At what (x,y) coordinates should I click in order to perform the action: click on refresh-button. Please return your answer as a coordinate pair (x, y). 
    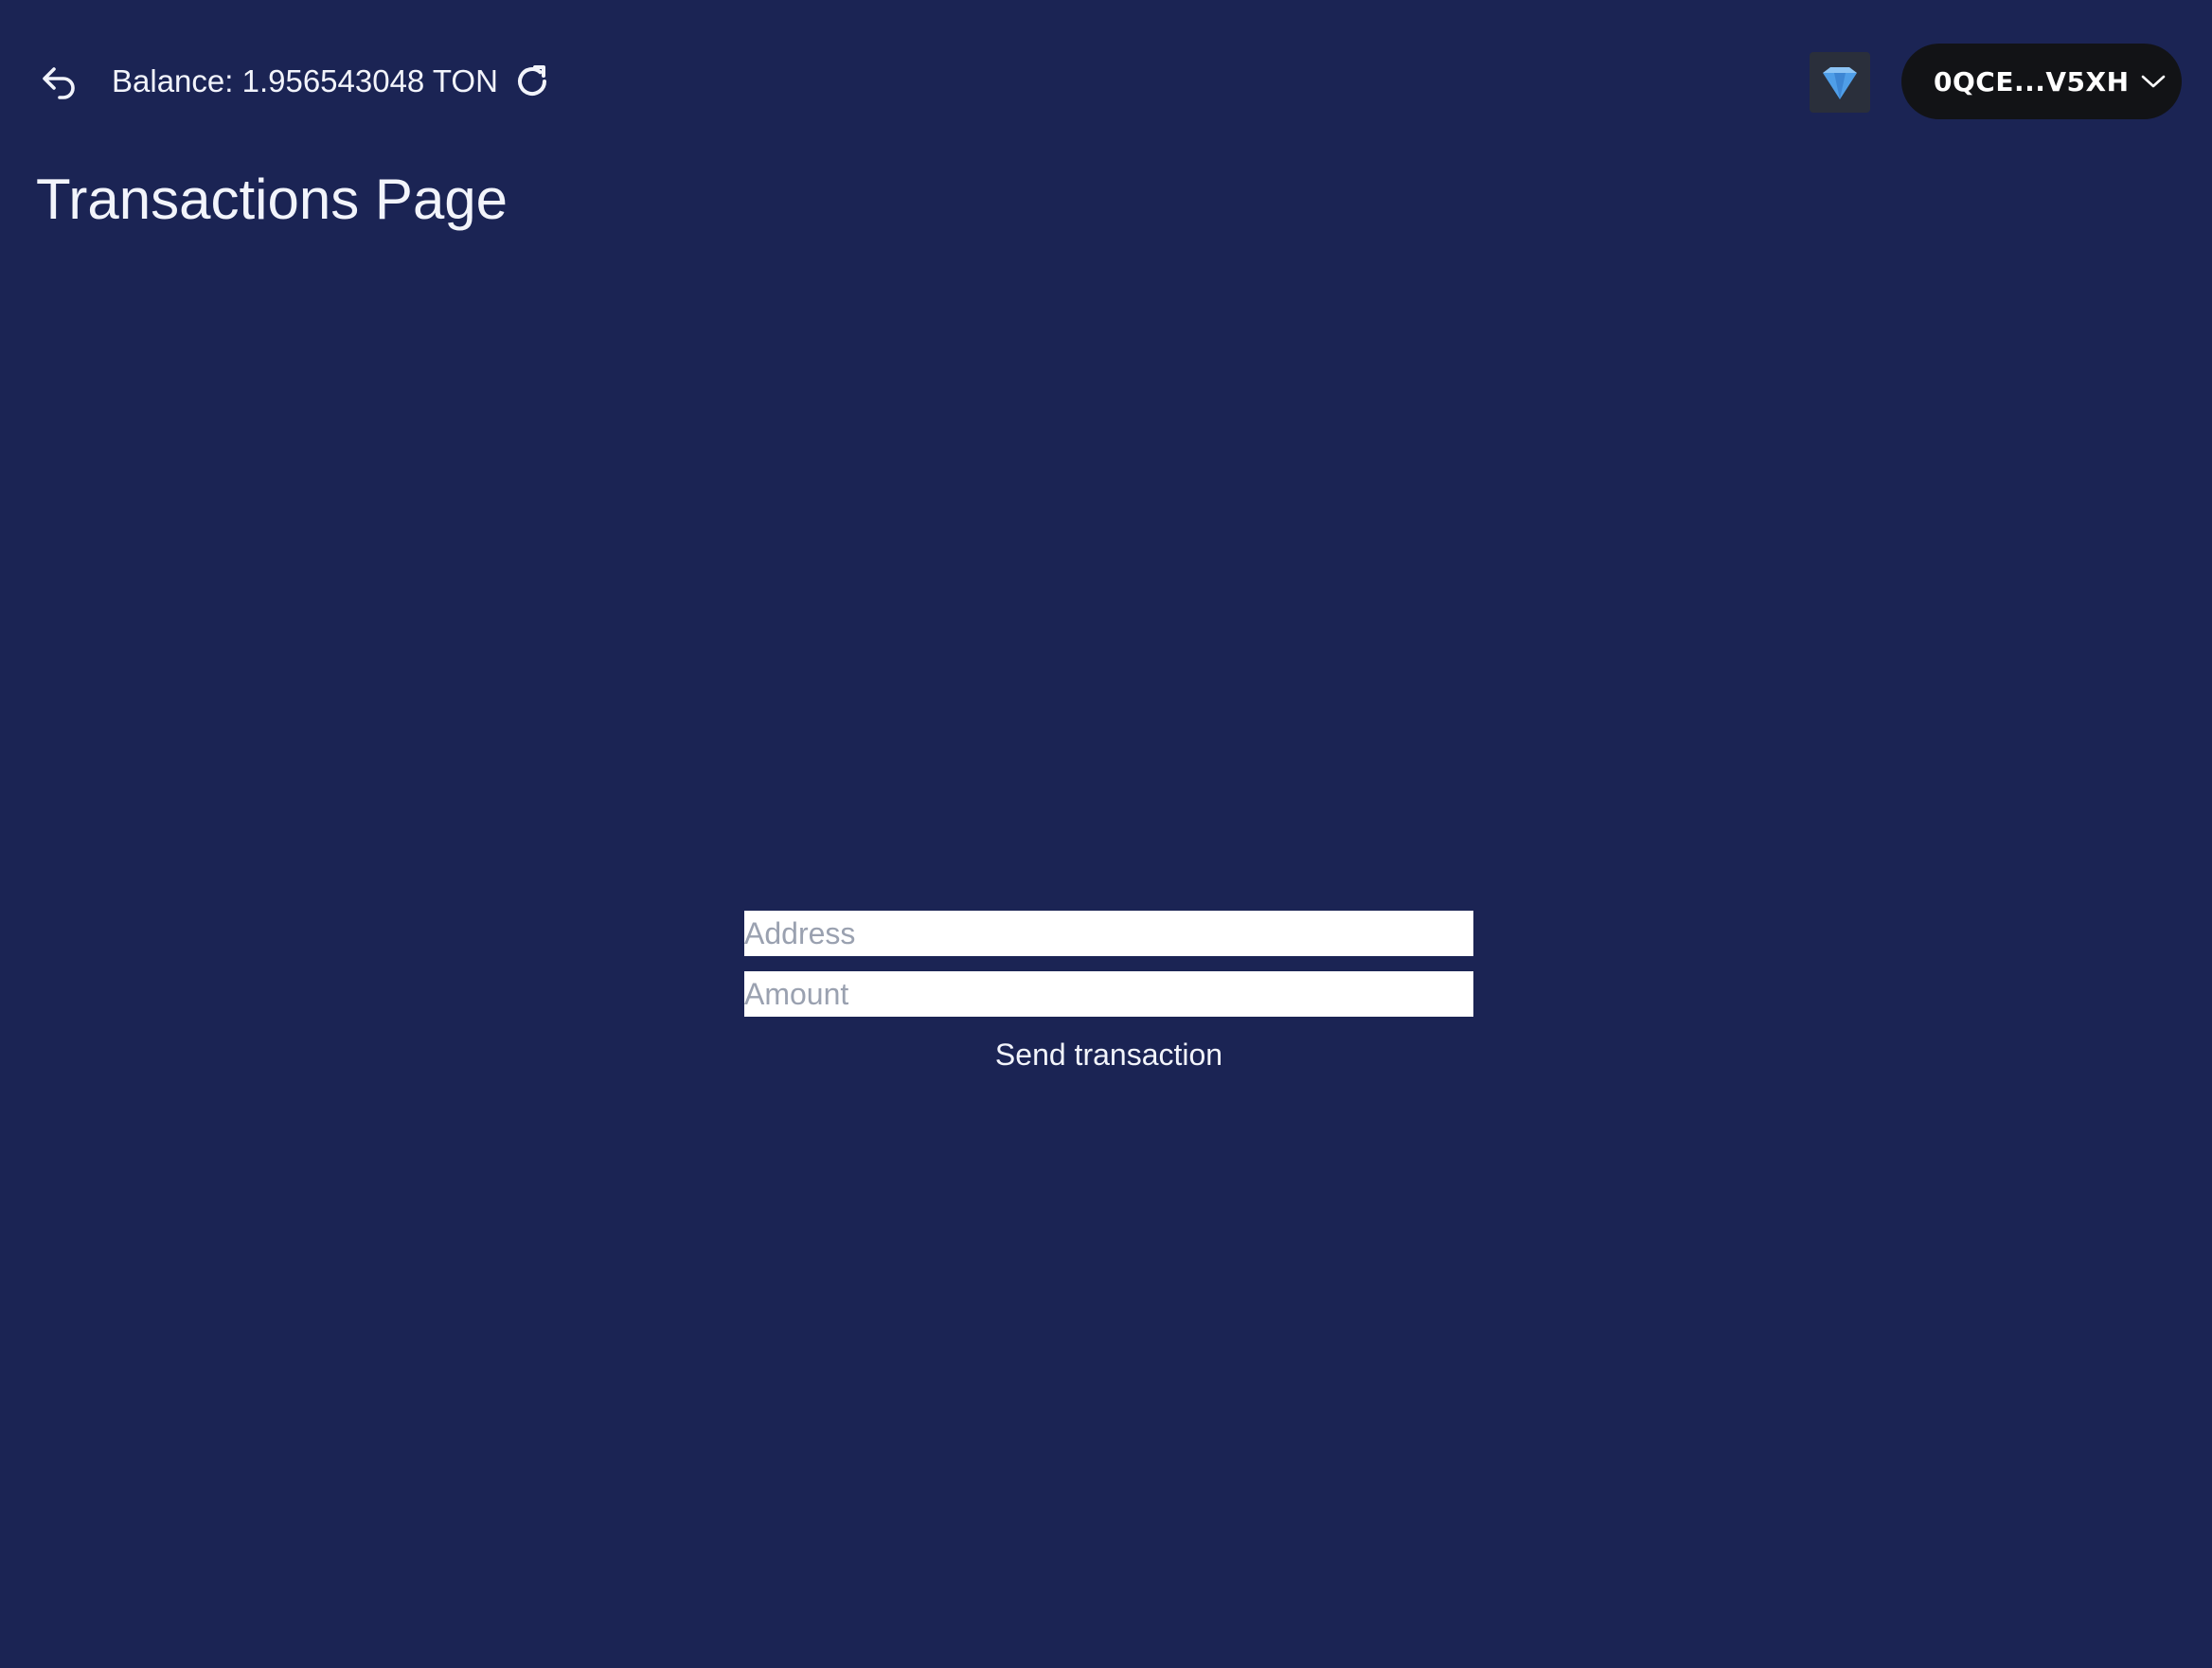
    Looking at the image, I should click on (532, 82).